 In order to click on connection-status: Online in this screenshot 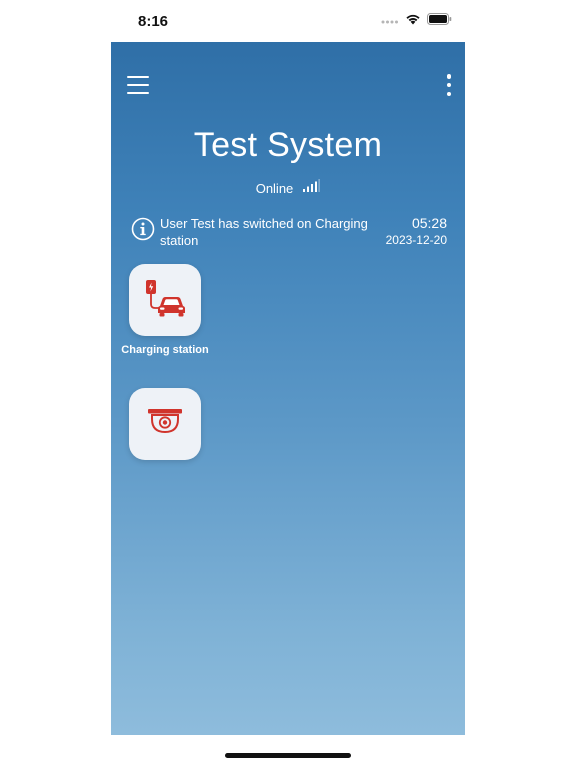, I will do `click(288, 188)`.